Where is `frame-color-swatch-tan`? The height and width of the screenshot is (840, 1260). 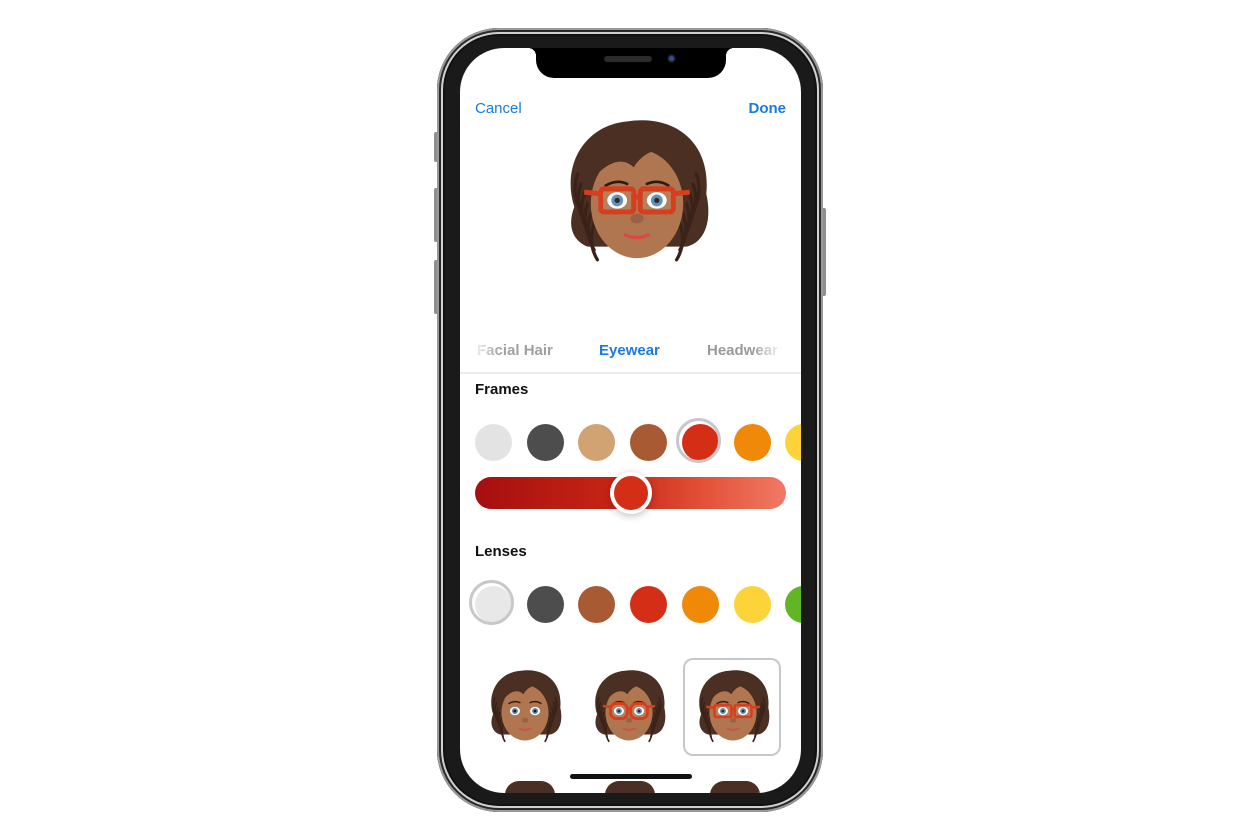
frame-color-swatch-tan is located at coordinates (597, 442).